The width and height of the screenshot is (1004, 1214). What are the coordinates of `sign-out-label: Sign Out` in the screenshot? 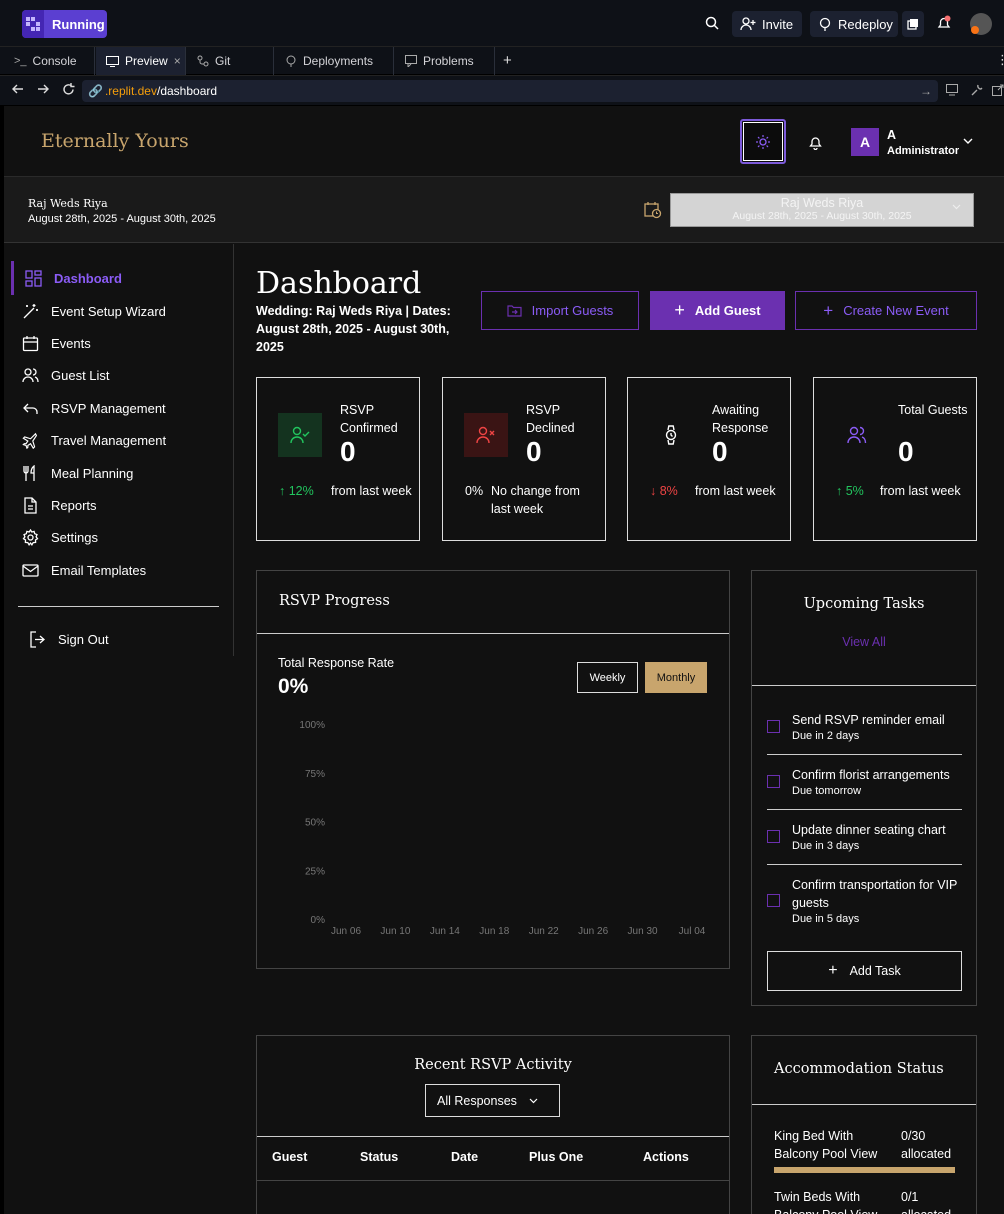 It's located at (83, 639).